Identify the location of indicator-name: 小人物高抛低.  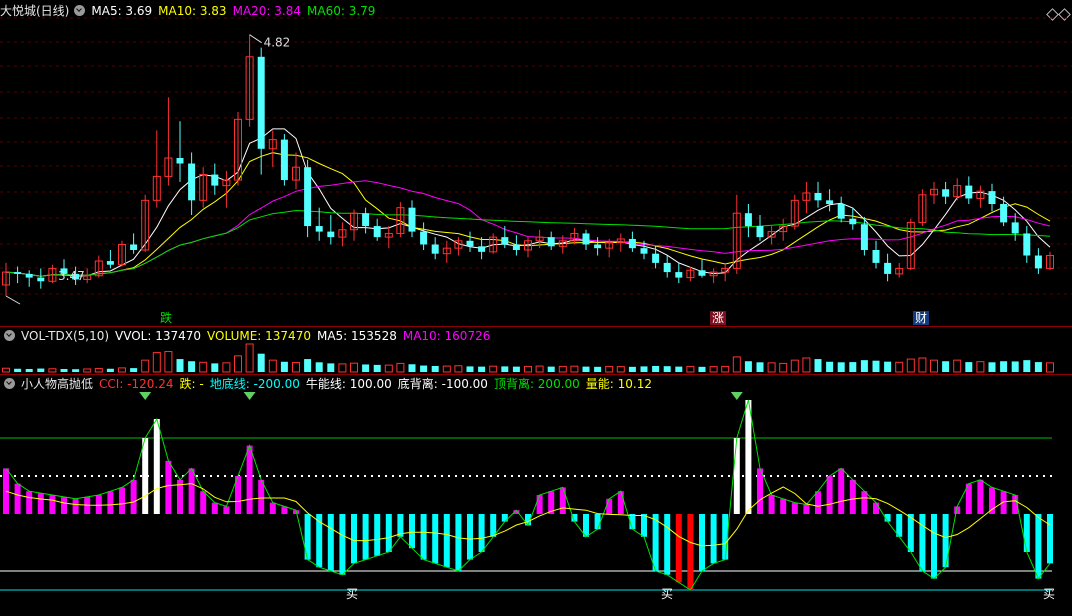
(57, 384).